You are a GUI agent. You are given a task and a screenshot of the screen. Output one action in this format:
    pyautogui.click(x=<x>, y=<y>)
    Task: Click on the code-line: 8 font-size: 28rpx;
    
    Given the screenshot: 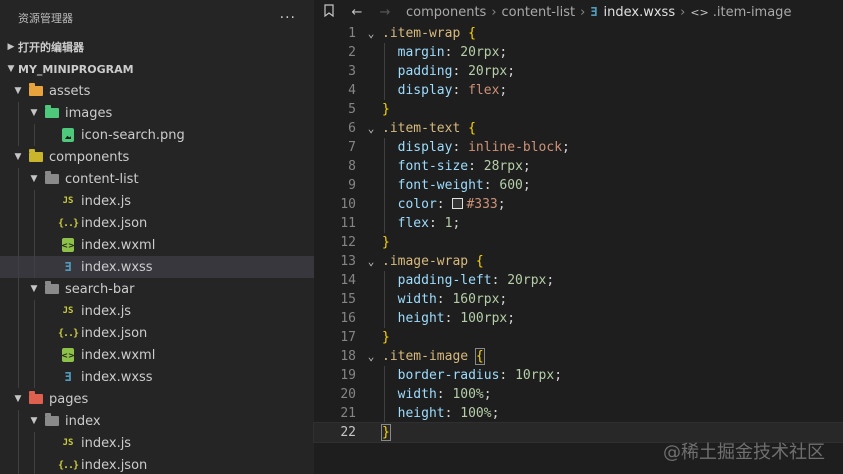 What is the action you would take?
    pyautogui.click(x=578, y=166)
    